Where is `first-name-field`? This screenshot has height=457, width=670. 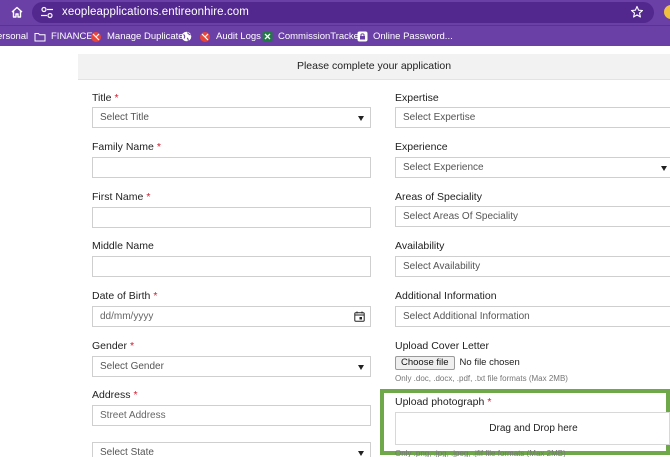 first-name-field is located at coordinates (231, 217).